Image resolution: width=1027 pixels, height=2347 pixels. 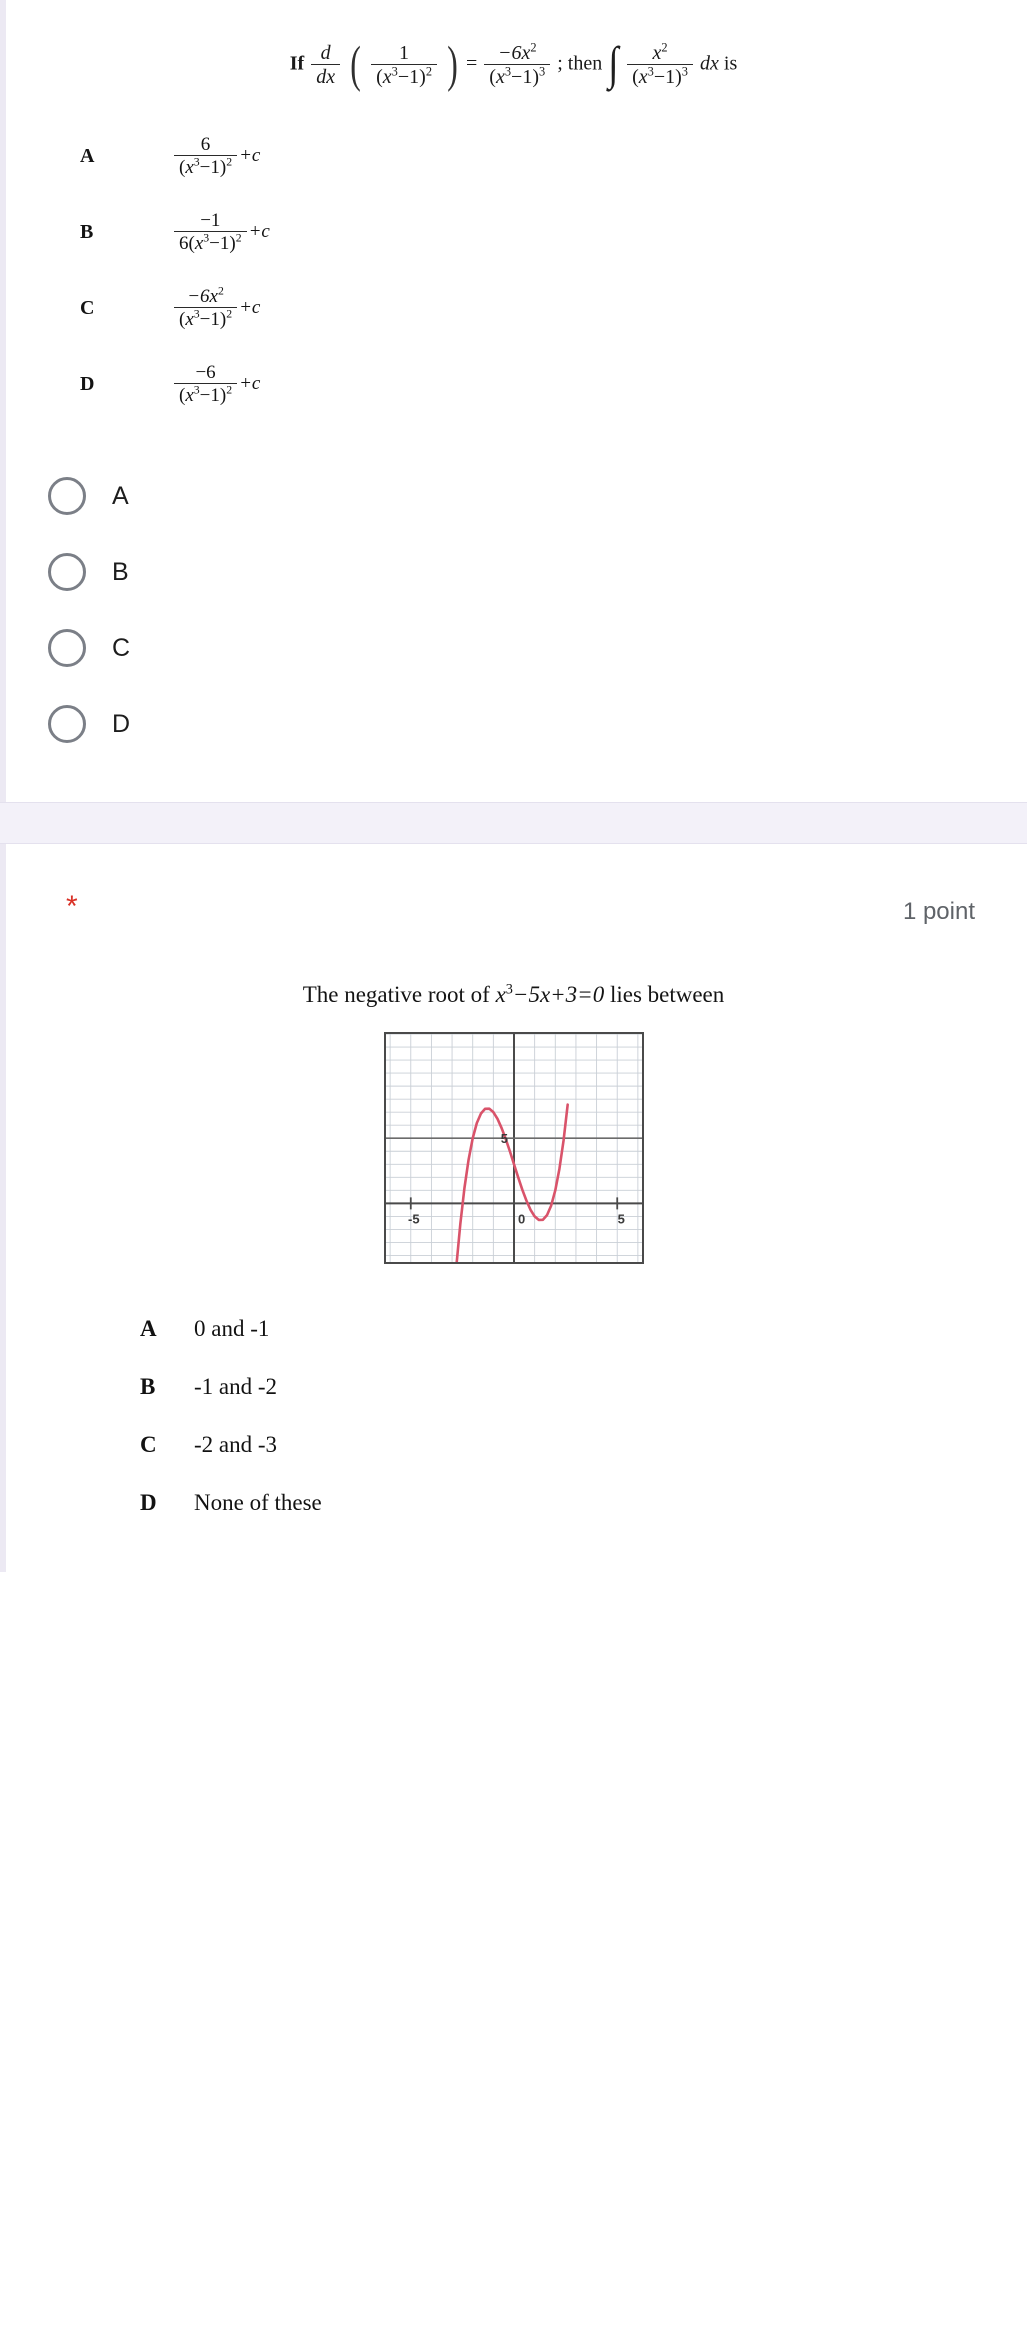 What do you see at coordinates (148, 1386) in the screenshot?
I see `q2-option-b-letter: B` at bounding box center [148, 1386].